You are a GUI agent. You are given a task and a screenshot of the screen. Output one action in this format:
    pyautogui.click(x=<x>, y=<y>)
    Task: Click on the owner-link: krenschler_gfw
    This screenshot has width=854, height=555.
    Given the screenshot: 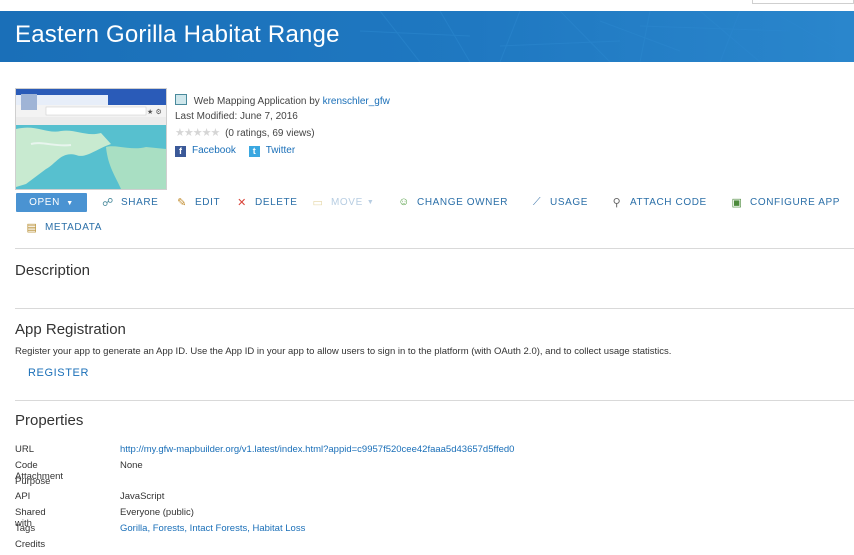 What is the action you would take?
    pyautogui.click(x=356, y=101)
    